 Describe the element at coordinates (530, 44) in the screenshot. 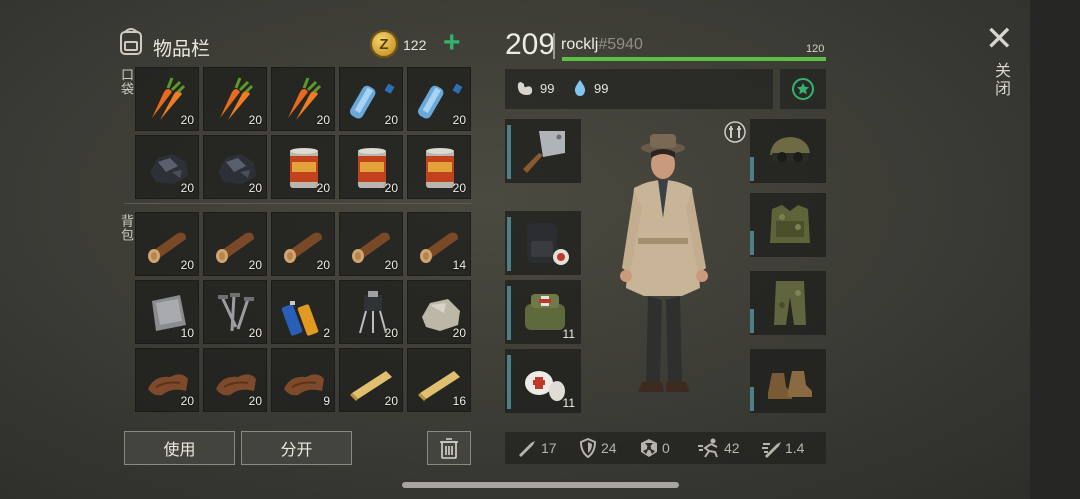

I see `player-level: 209` at that location.